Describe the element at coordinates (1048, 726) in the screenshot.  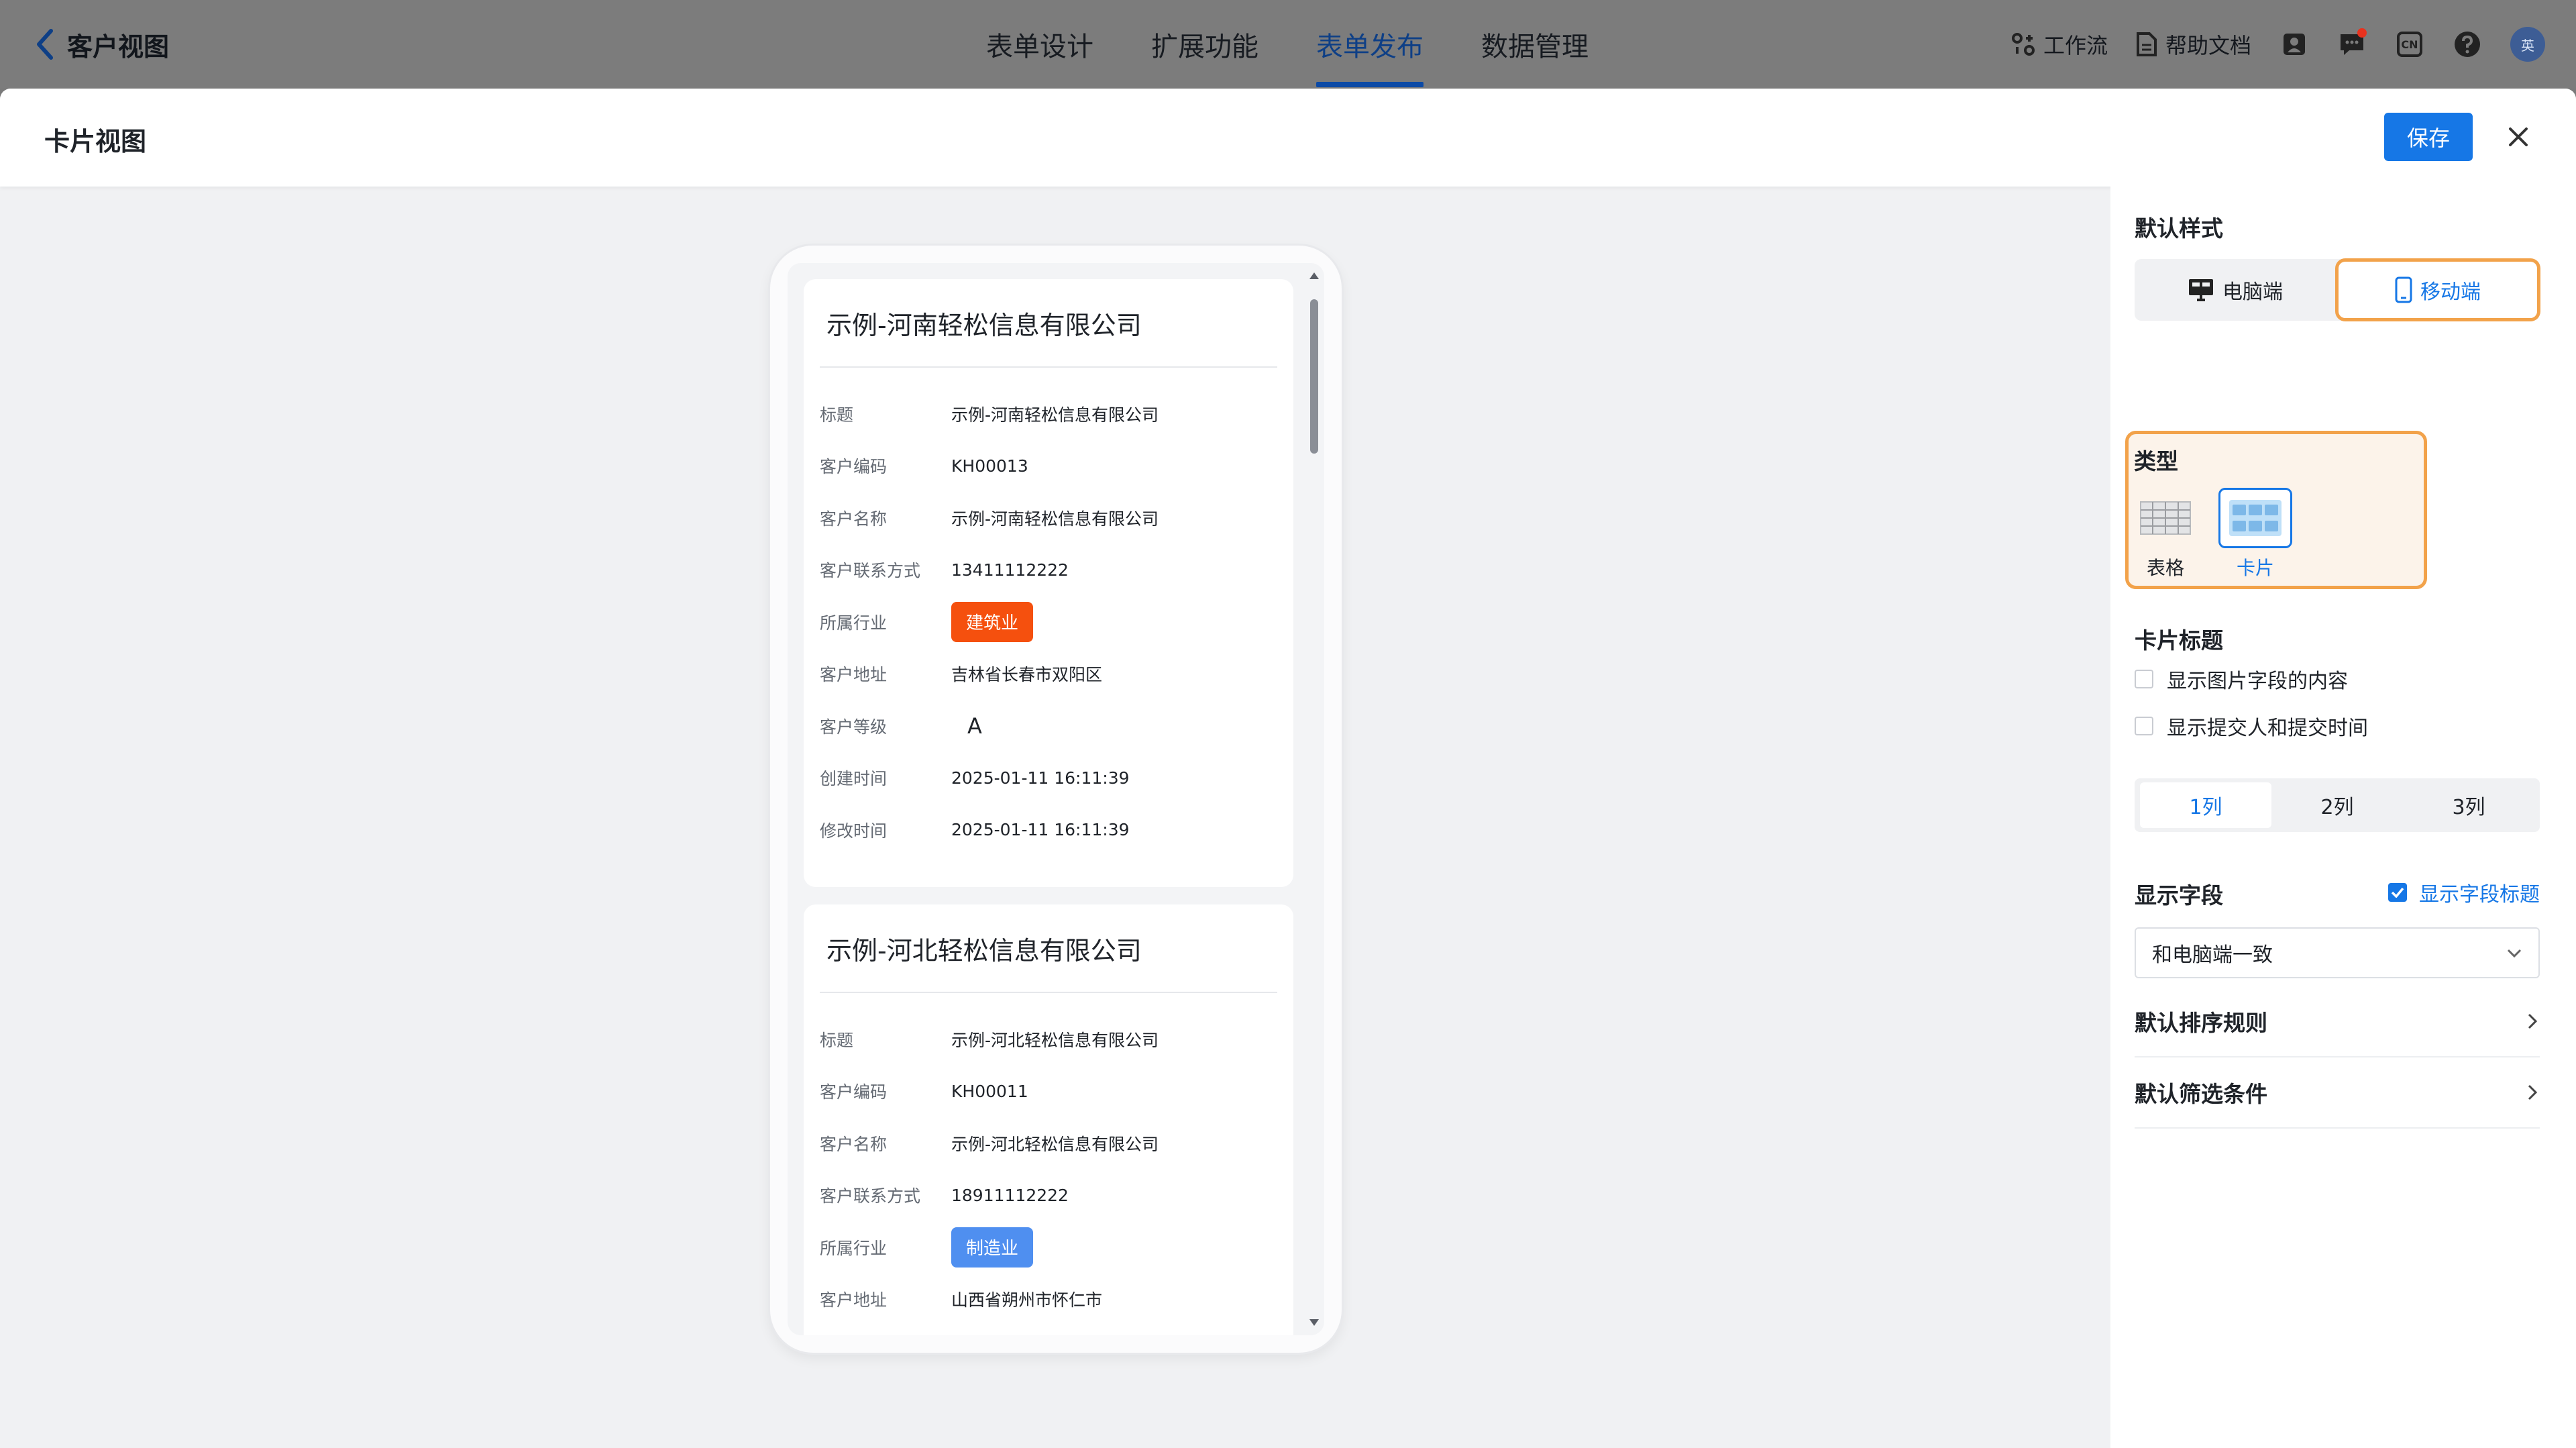
I see `card-field-row: 客户等级 A` at that location.